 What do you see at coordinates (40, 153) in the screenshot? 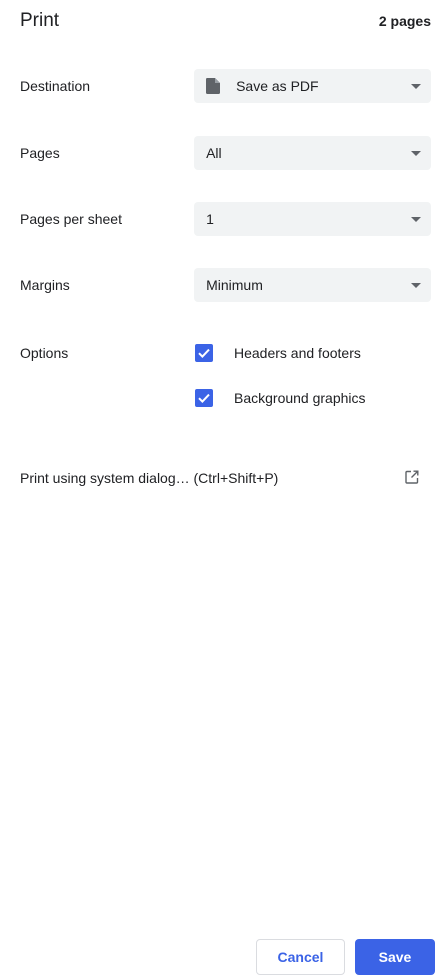
I see `pages-label: Pages` at bounding box center [40, 153].